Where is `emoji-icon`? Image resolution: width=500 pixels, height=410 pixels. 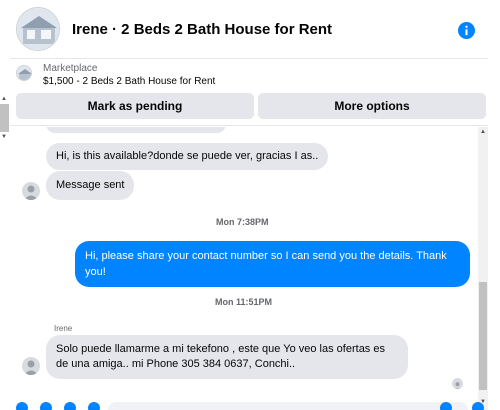
emoji-icon is located at coordinates (446, 406).